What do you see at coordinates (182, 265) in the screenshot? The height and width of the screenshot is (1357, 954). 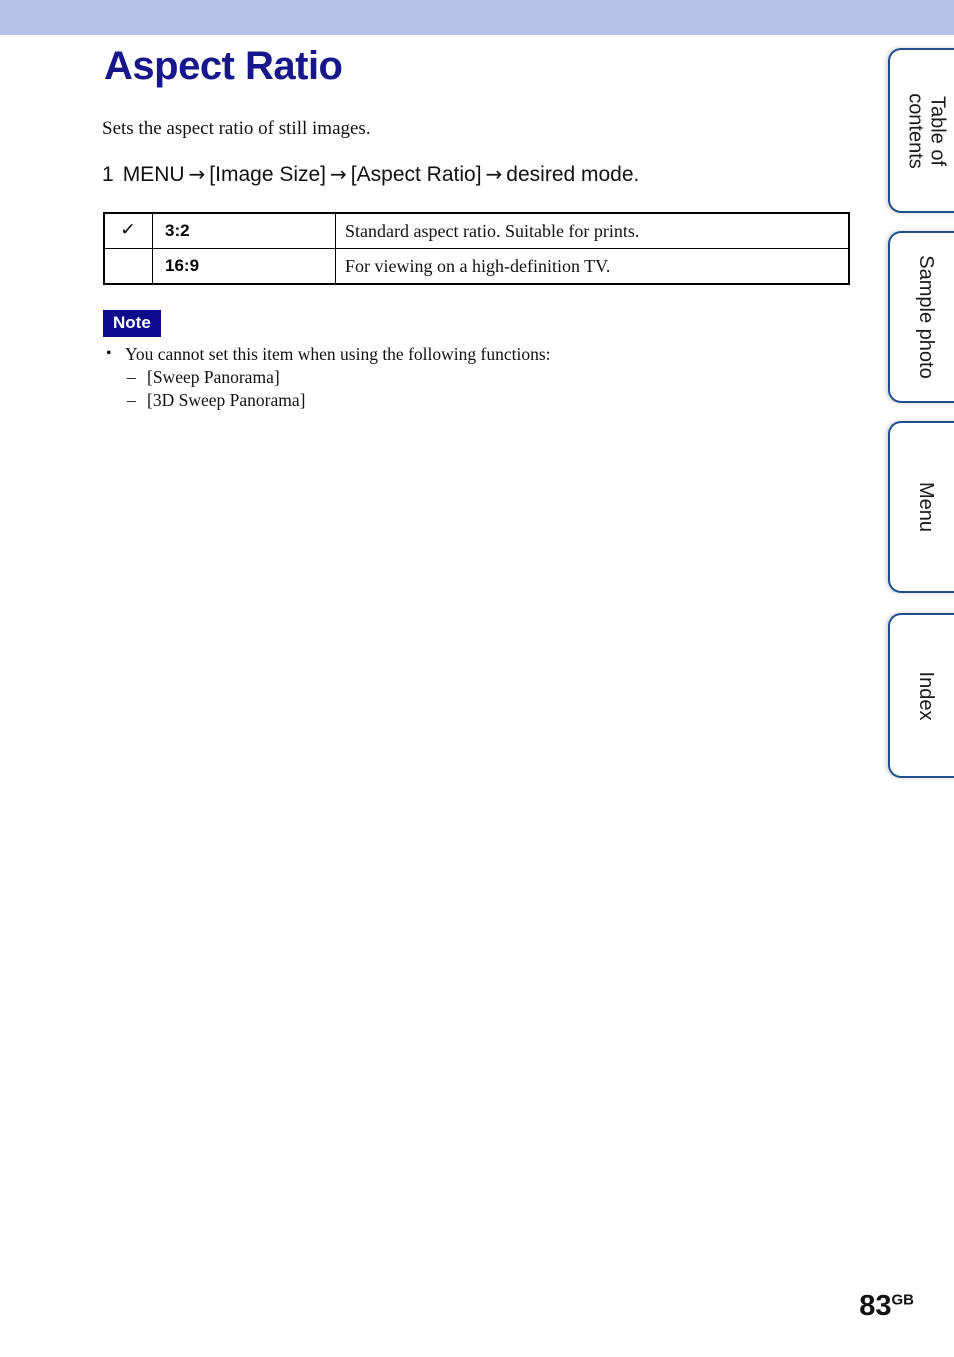 I see `option-name: 16:9` at bounding box center [182, 265].